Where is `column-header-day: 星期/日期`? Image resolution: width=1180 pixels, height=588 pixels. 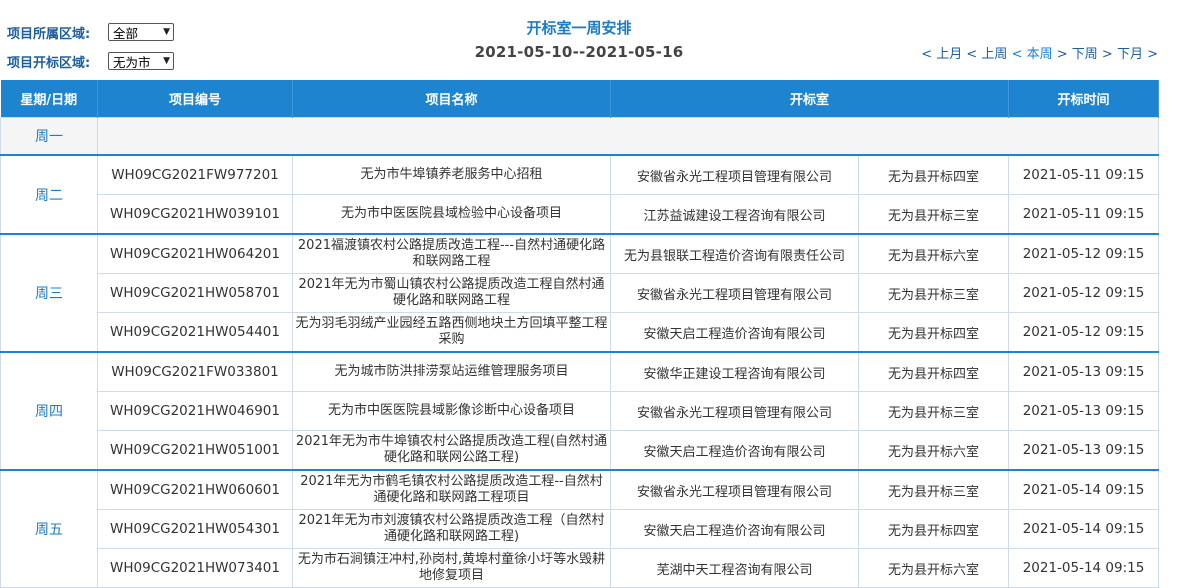 column-header-day: 星期/日期 is located at coordinates (49, 99).